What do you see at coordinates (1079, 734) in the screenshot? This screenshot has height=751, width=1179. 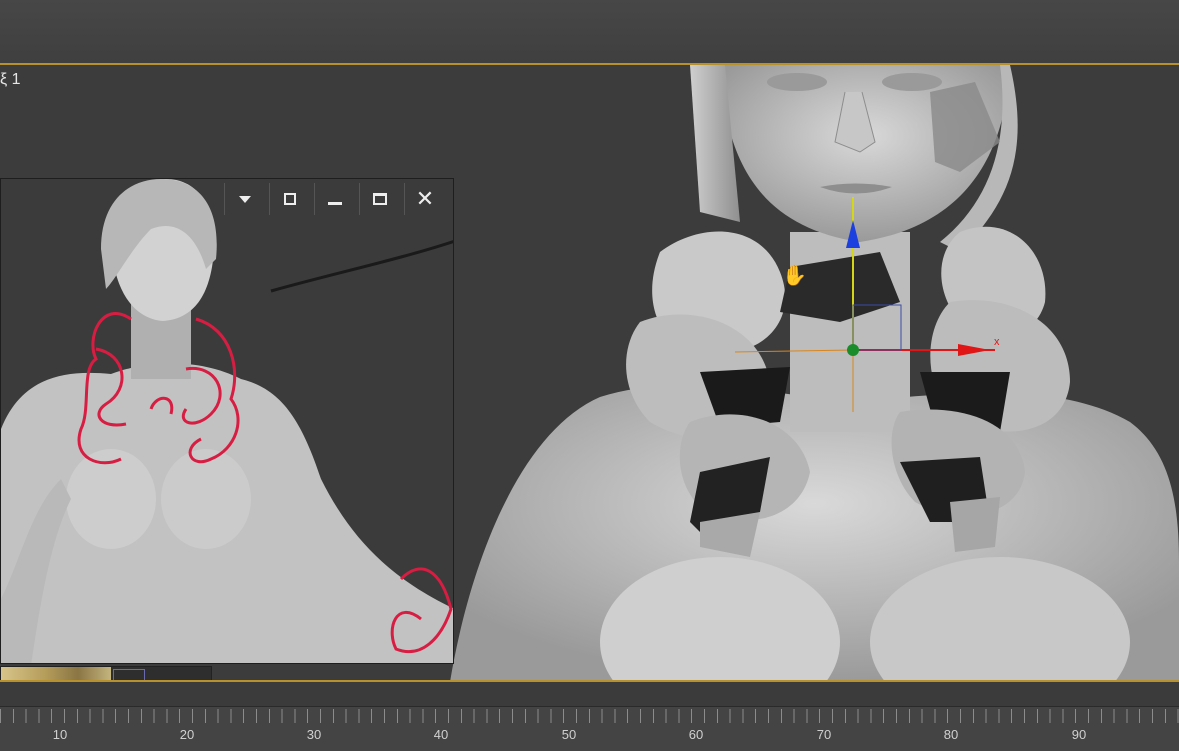 I see `timeline-tick-90: 90` at bounding box center [1079, 734].